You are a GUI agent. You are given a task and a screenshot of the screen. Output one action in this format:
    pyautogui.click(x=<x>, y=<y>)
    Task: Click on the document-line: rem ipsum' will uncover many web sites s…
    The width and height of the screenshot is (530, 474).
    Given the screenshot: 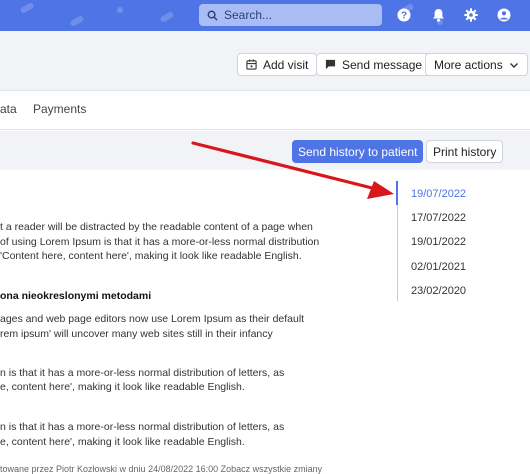 What is the action you would take?
    pyautogui.click(x=136, y=334)
    